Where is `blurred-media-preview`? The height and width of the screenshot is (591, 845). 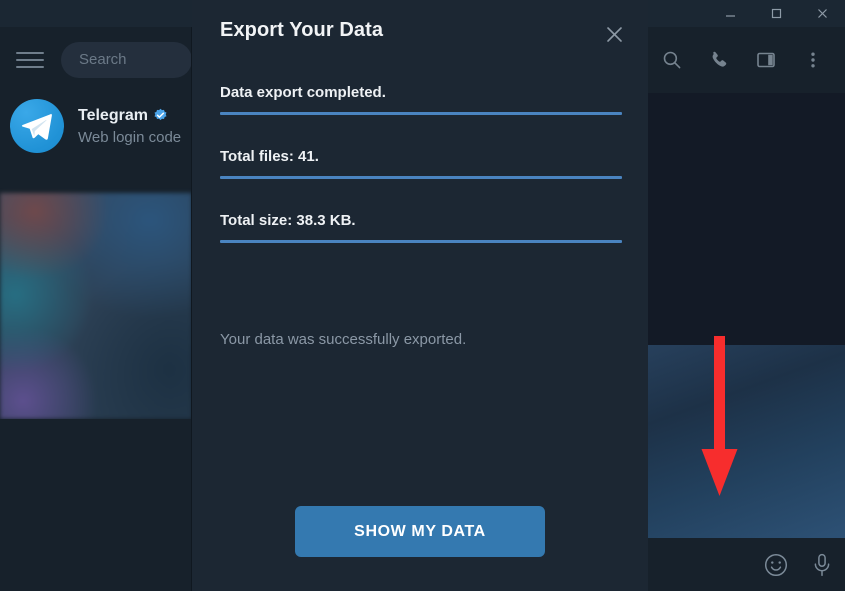
blurred-media-preview is located at coordinates (96, 306).